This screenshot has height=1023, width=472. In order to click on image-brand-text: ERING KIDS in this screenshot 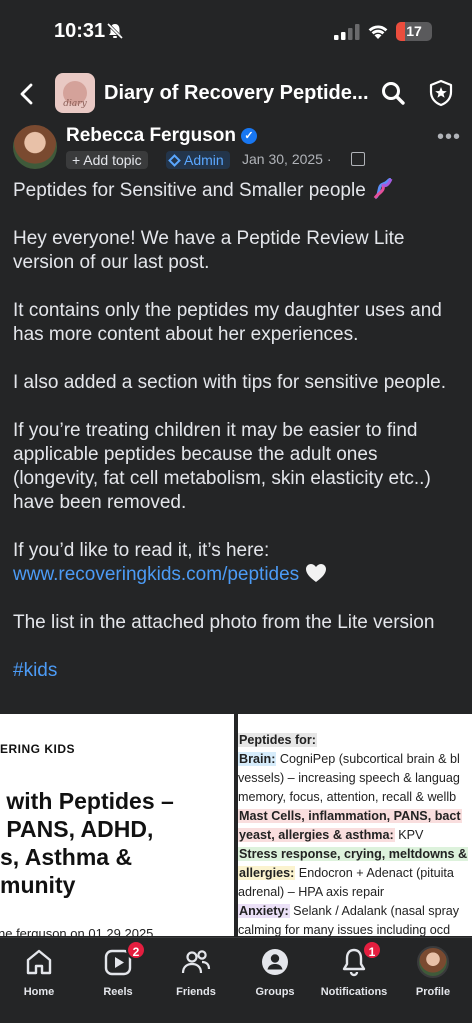, I will do `click(38, 749)`.